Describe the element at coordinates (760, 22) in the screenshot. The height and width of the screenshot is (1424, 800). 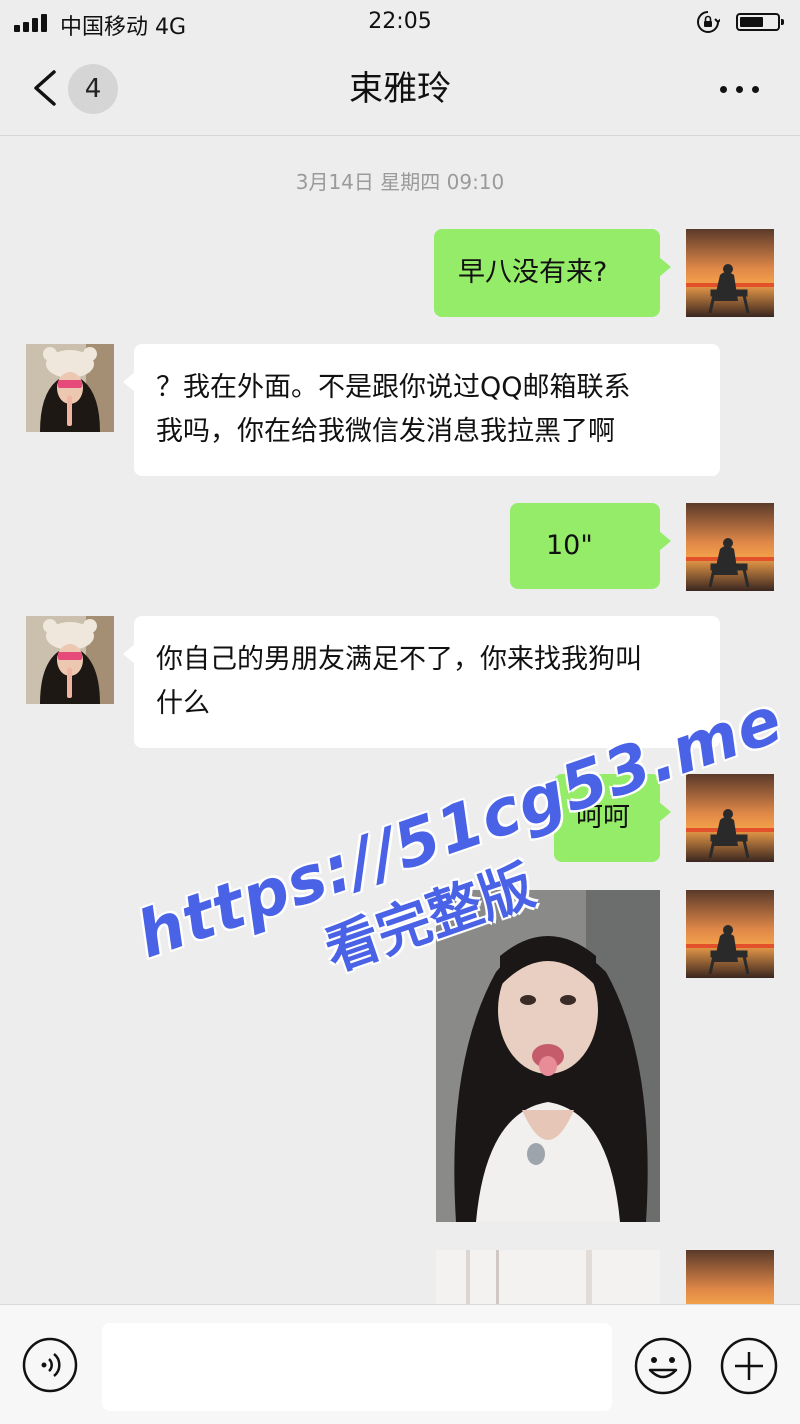
I see `battery-icon` at that location.